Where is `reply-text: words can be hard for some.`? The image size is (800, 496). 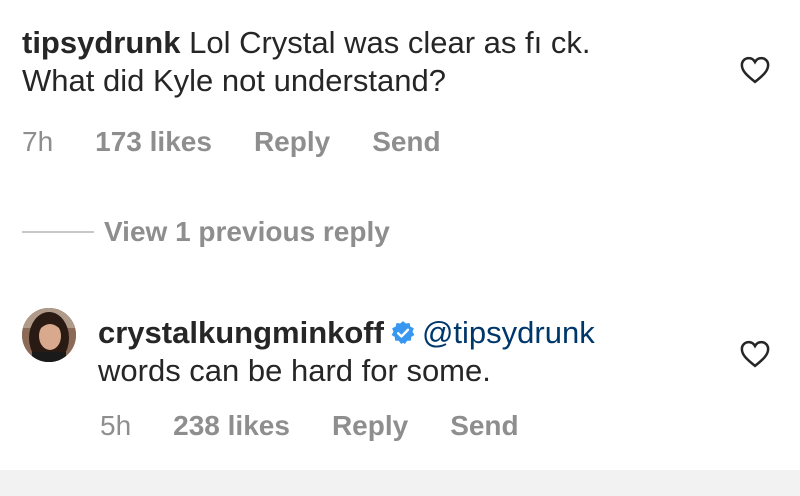
reply-text: words can be hard for some. is located at coordinates (294, 370).